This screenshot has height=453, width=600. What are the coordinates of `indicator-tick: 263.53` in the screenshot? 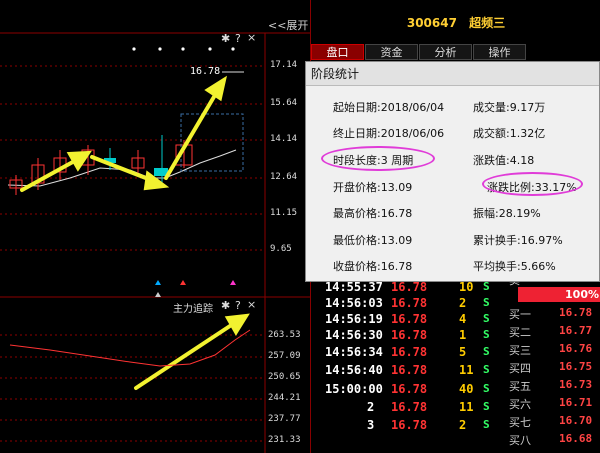 It's located at (284, 335).